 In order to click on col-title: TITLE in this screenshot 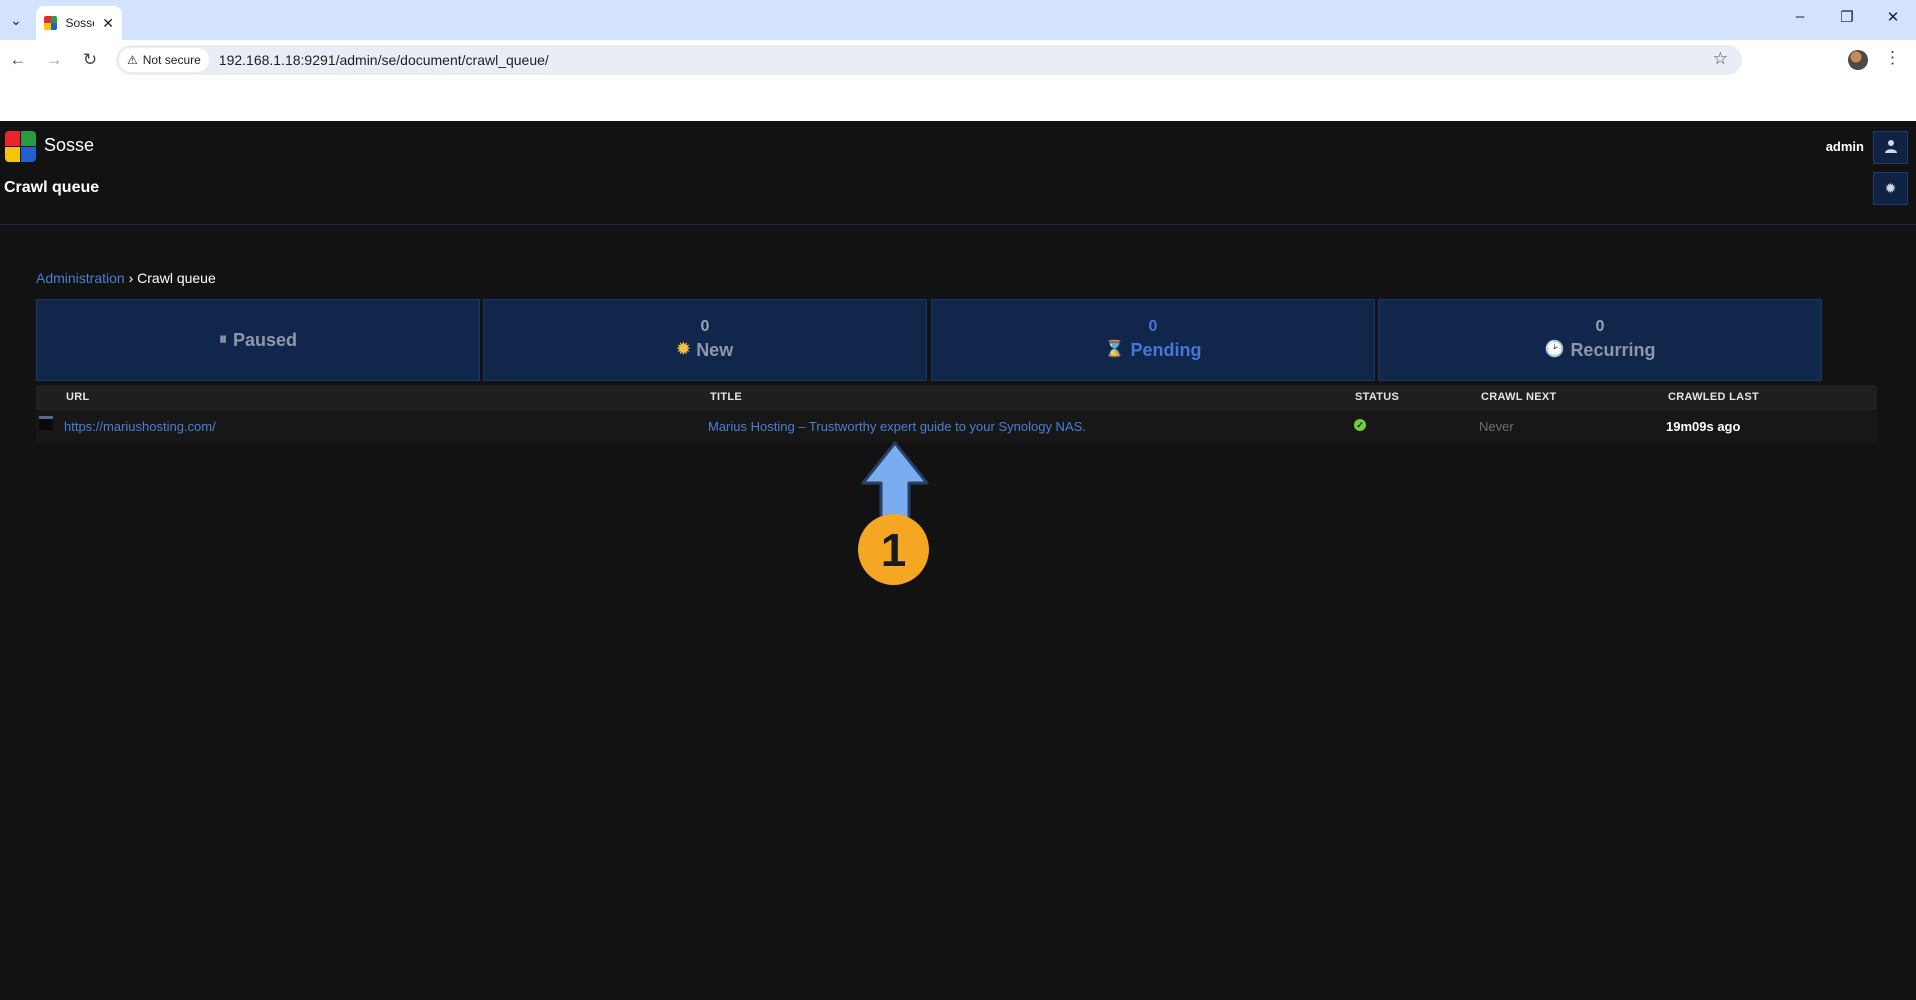, I will do `click(726, 397)`.